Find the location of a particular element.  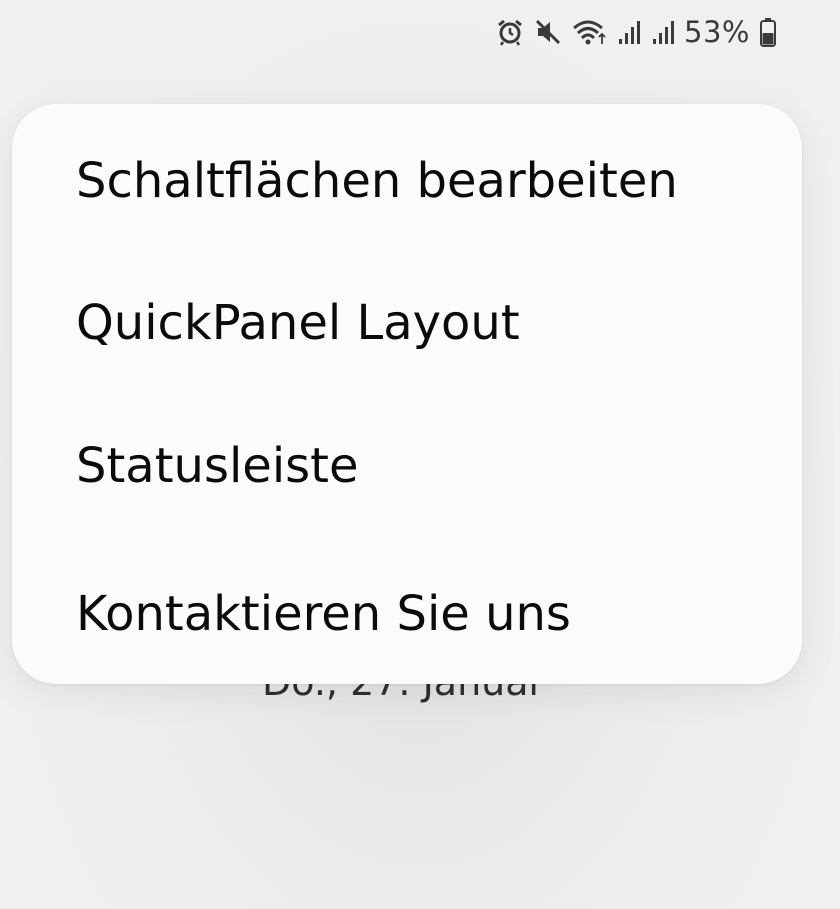

menu-item-quickpanel-layout: QuickPanel Layout is located at coordinates (407, 323).